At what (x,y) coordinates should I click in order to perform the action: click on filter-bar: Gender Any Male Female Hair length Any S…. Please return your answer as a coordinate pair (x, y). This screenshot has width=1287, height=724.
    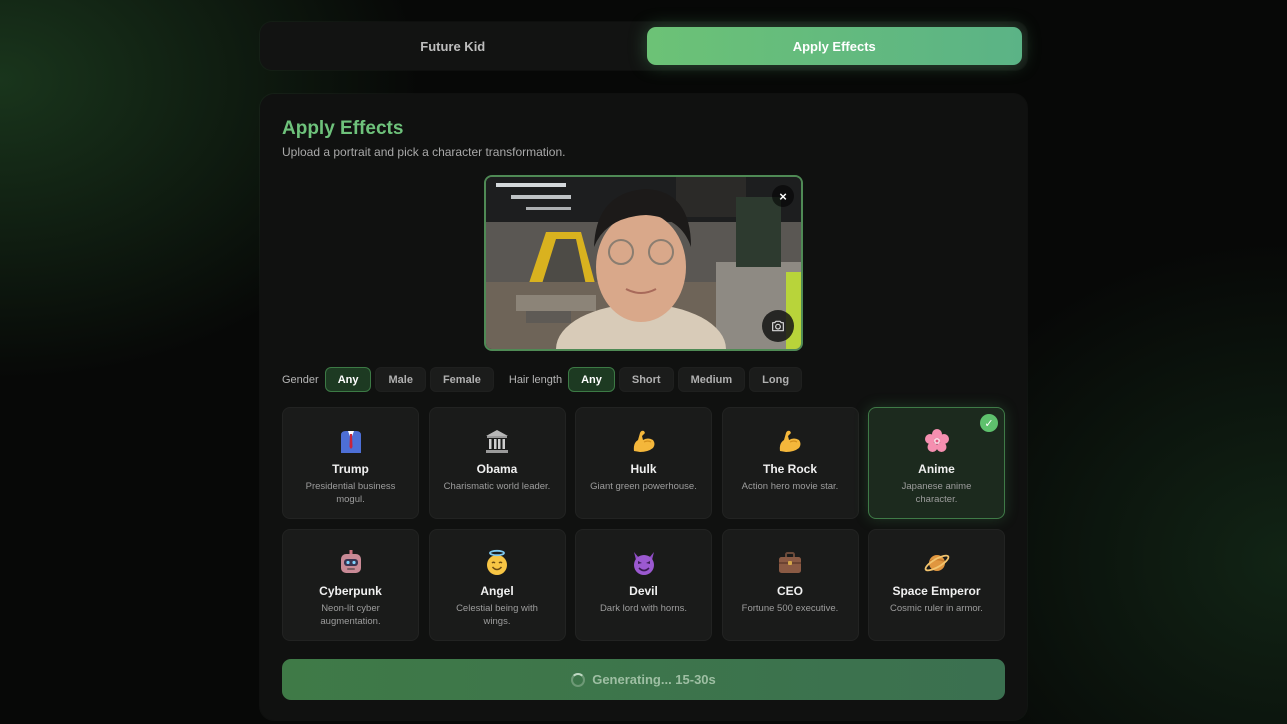
    Looking at the image, I should click on (544, 379).